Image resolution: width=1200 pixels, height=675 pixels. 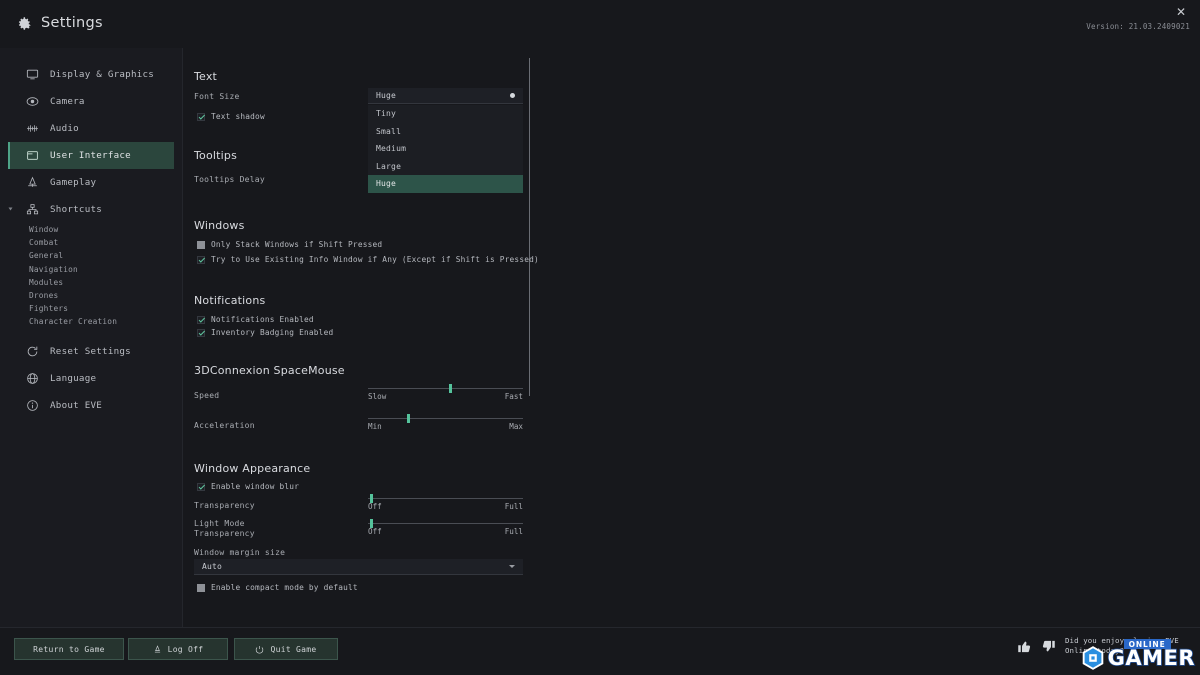 What do you see at coordinates (1151, 658) in the screenshot?
I see `watermark-gamer-label: GAMER` at bounding box center [1151, 658].